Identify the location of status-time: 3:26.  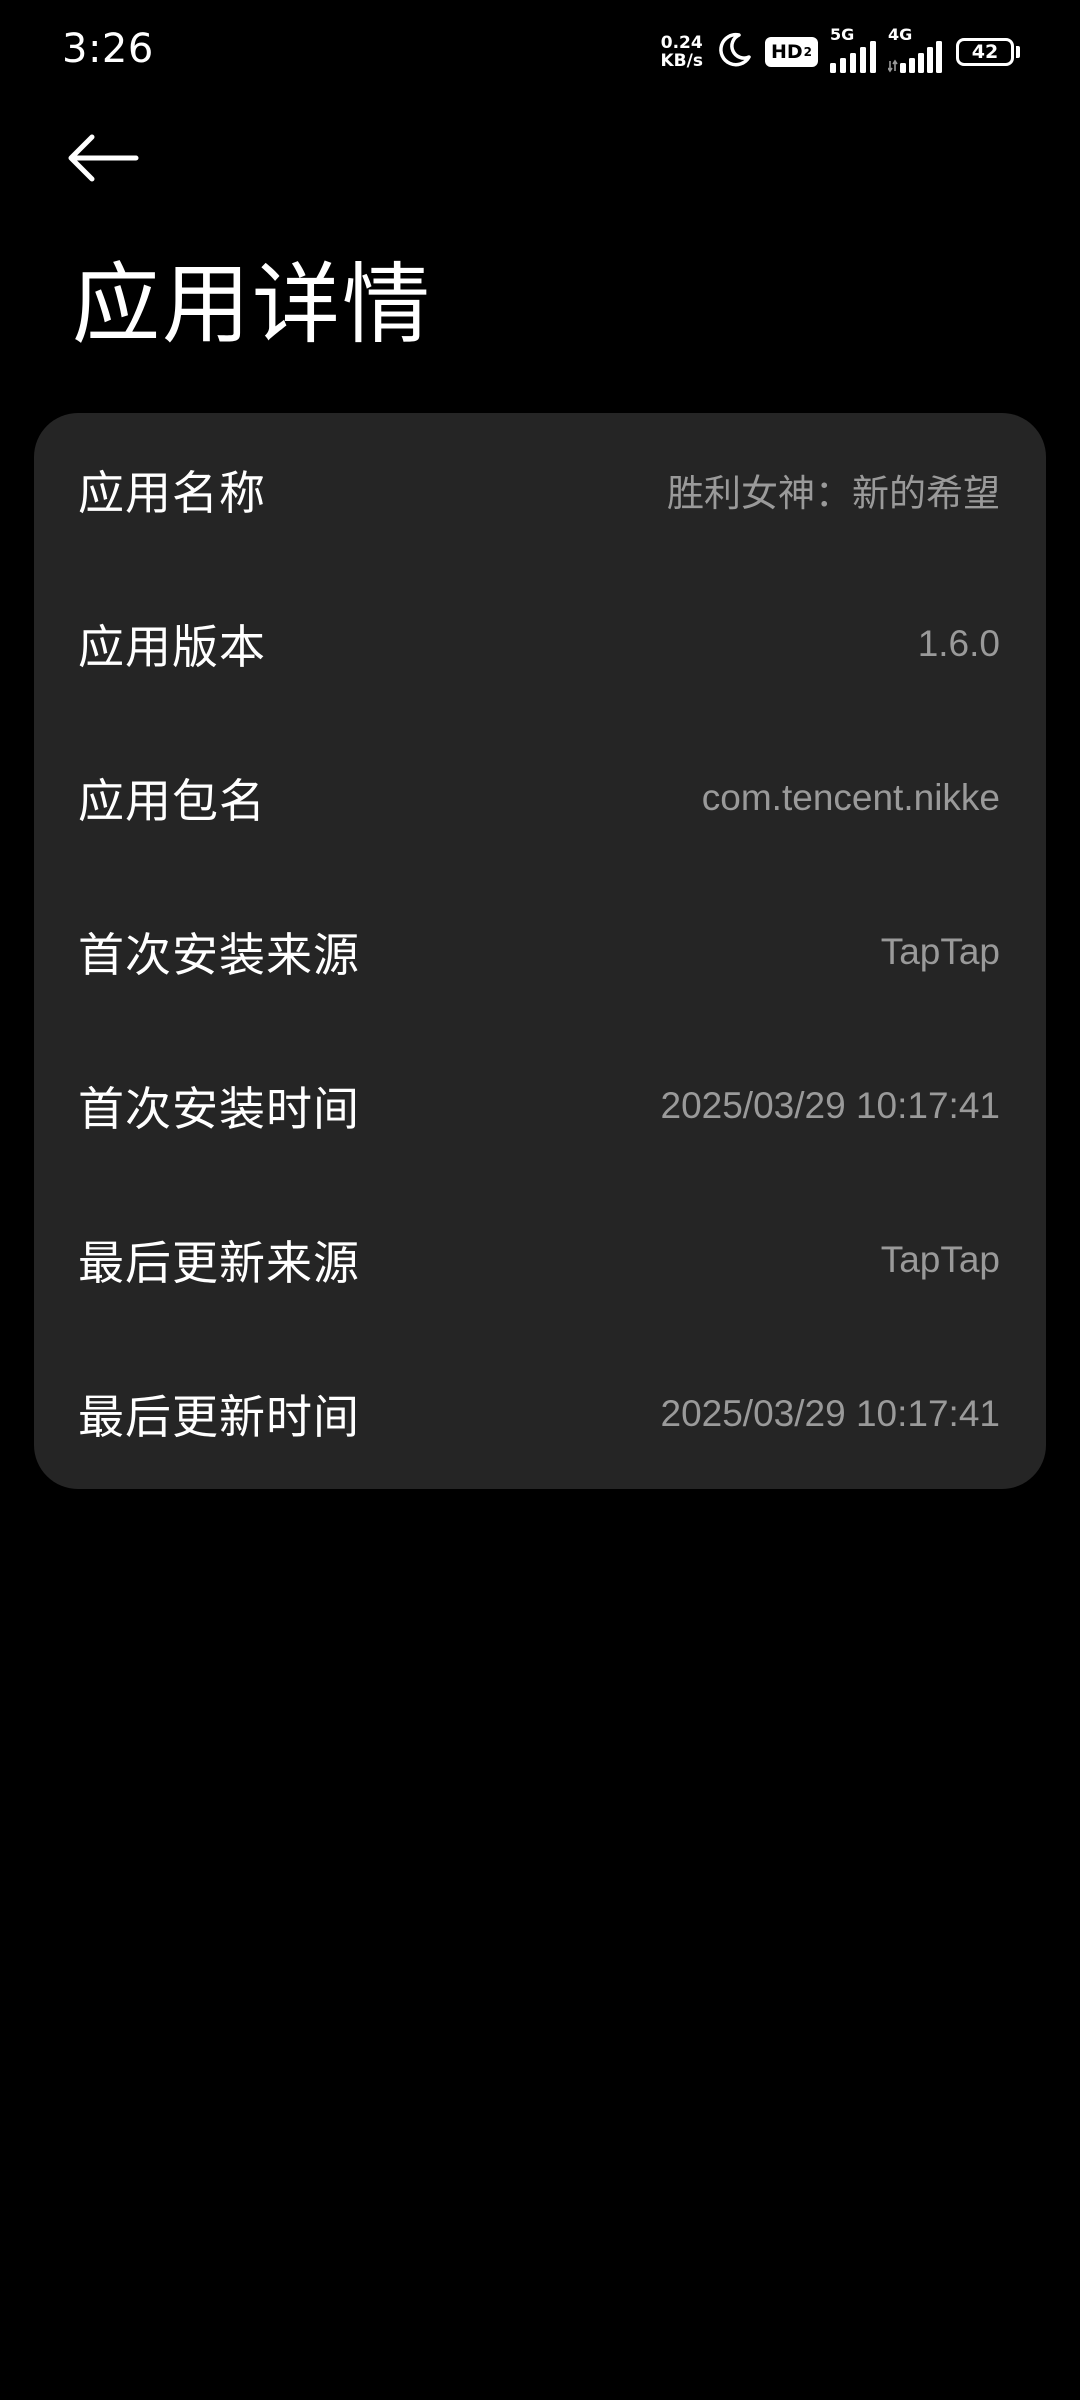
(108, 49).